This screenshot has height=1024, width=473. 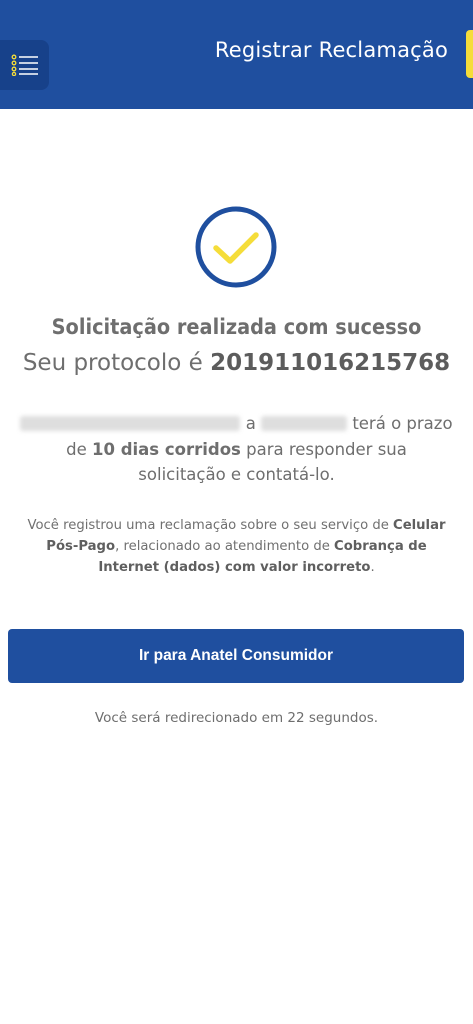 I want to click on redacted-company, so click(x=130, y=423).